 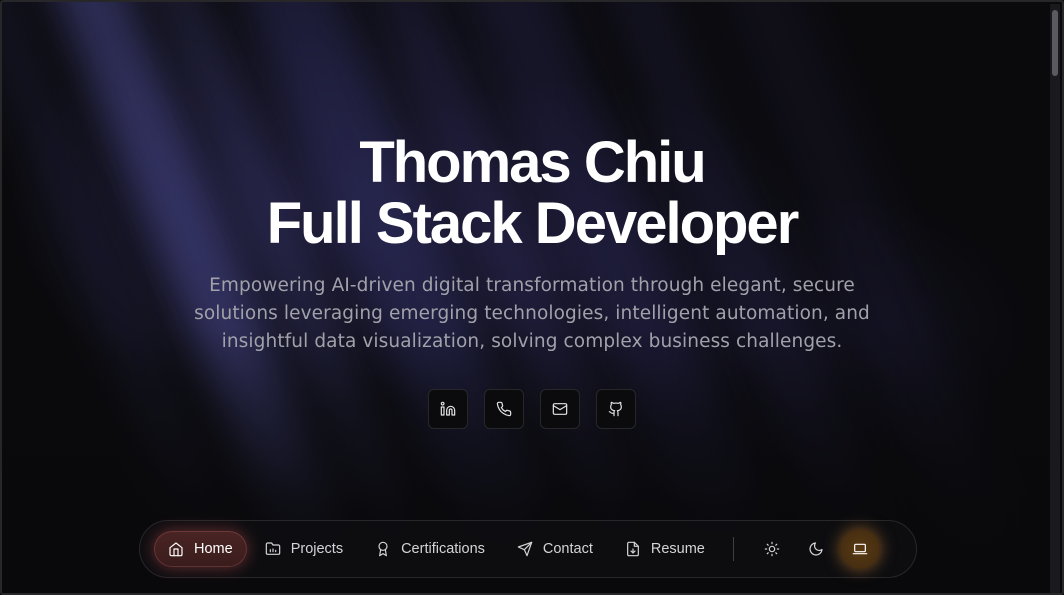 I want to click on home-icon, so click(x=176, y=549).